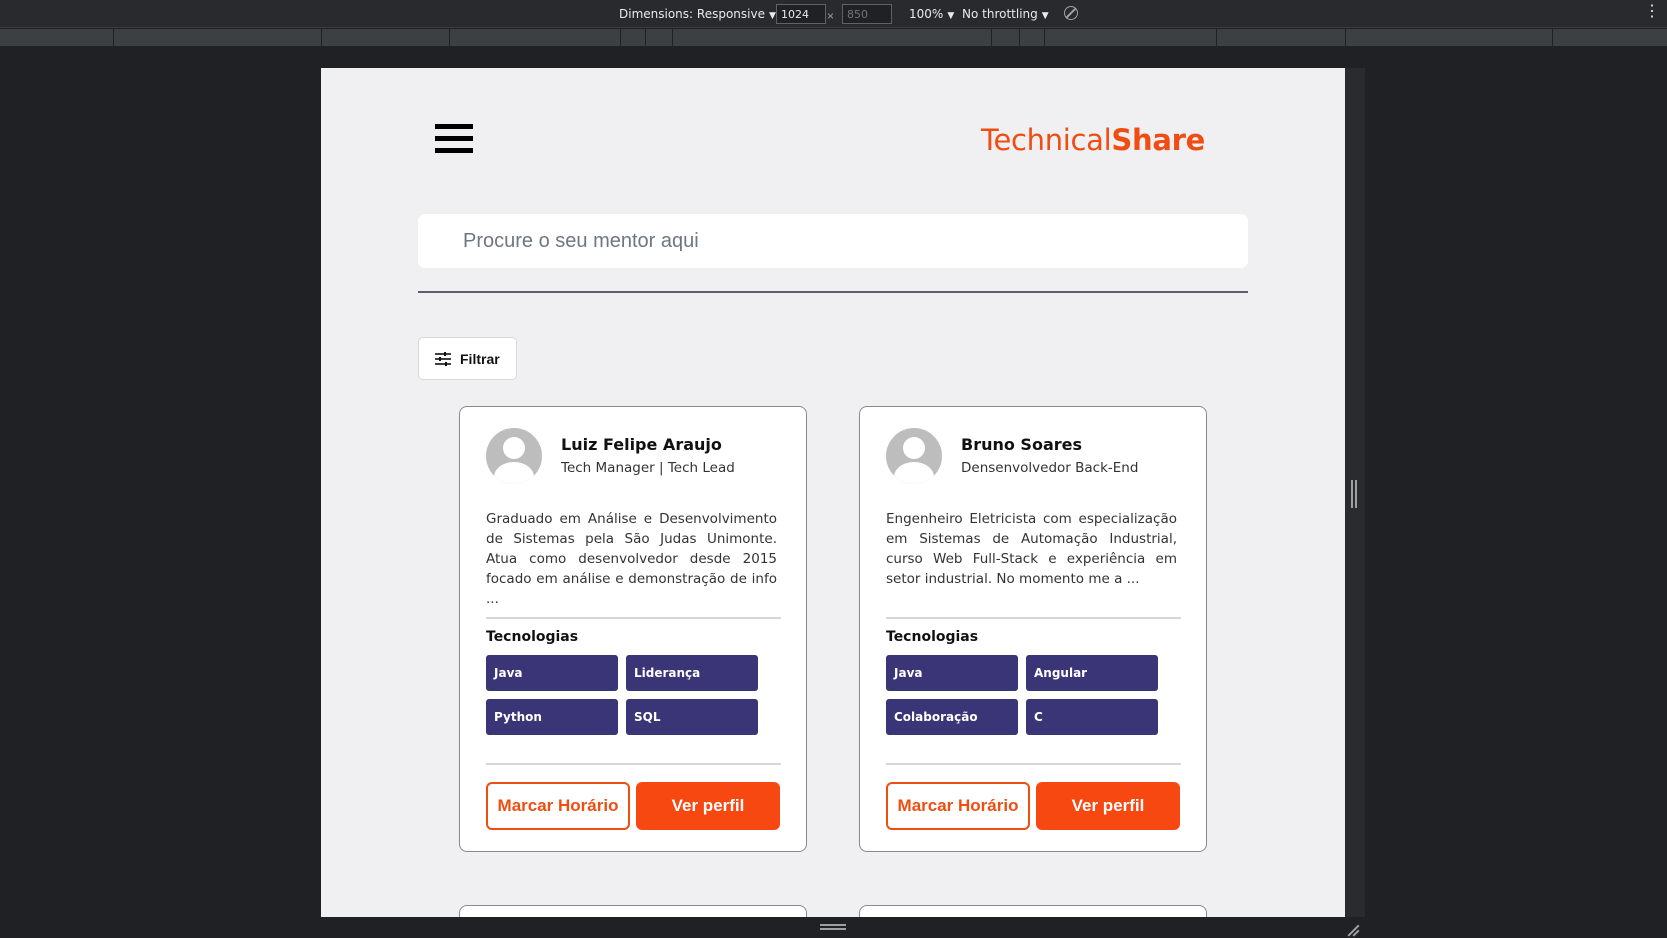 The image size is (1667, 938). Describe the element at coordinates (641, 444) in the screenshot. I see `mentor-name: Luiz Felipe Araujo` at that location.